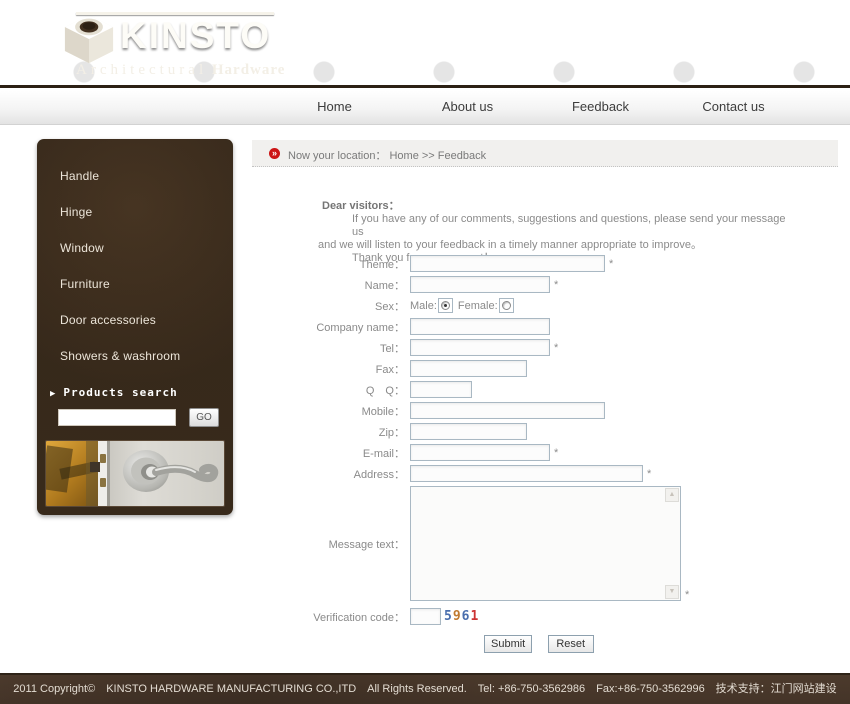 This screenshot has width=850, height=704. I want to click on door-handle-photo, so click(135, 473).